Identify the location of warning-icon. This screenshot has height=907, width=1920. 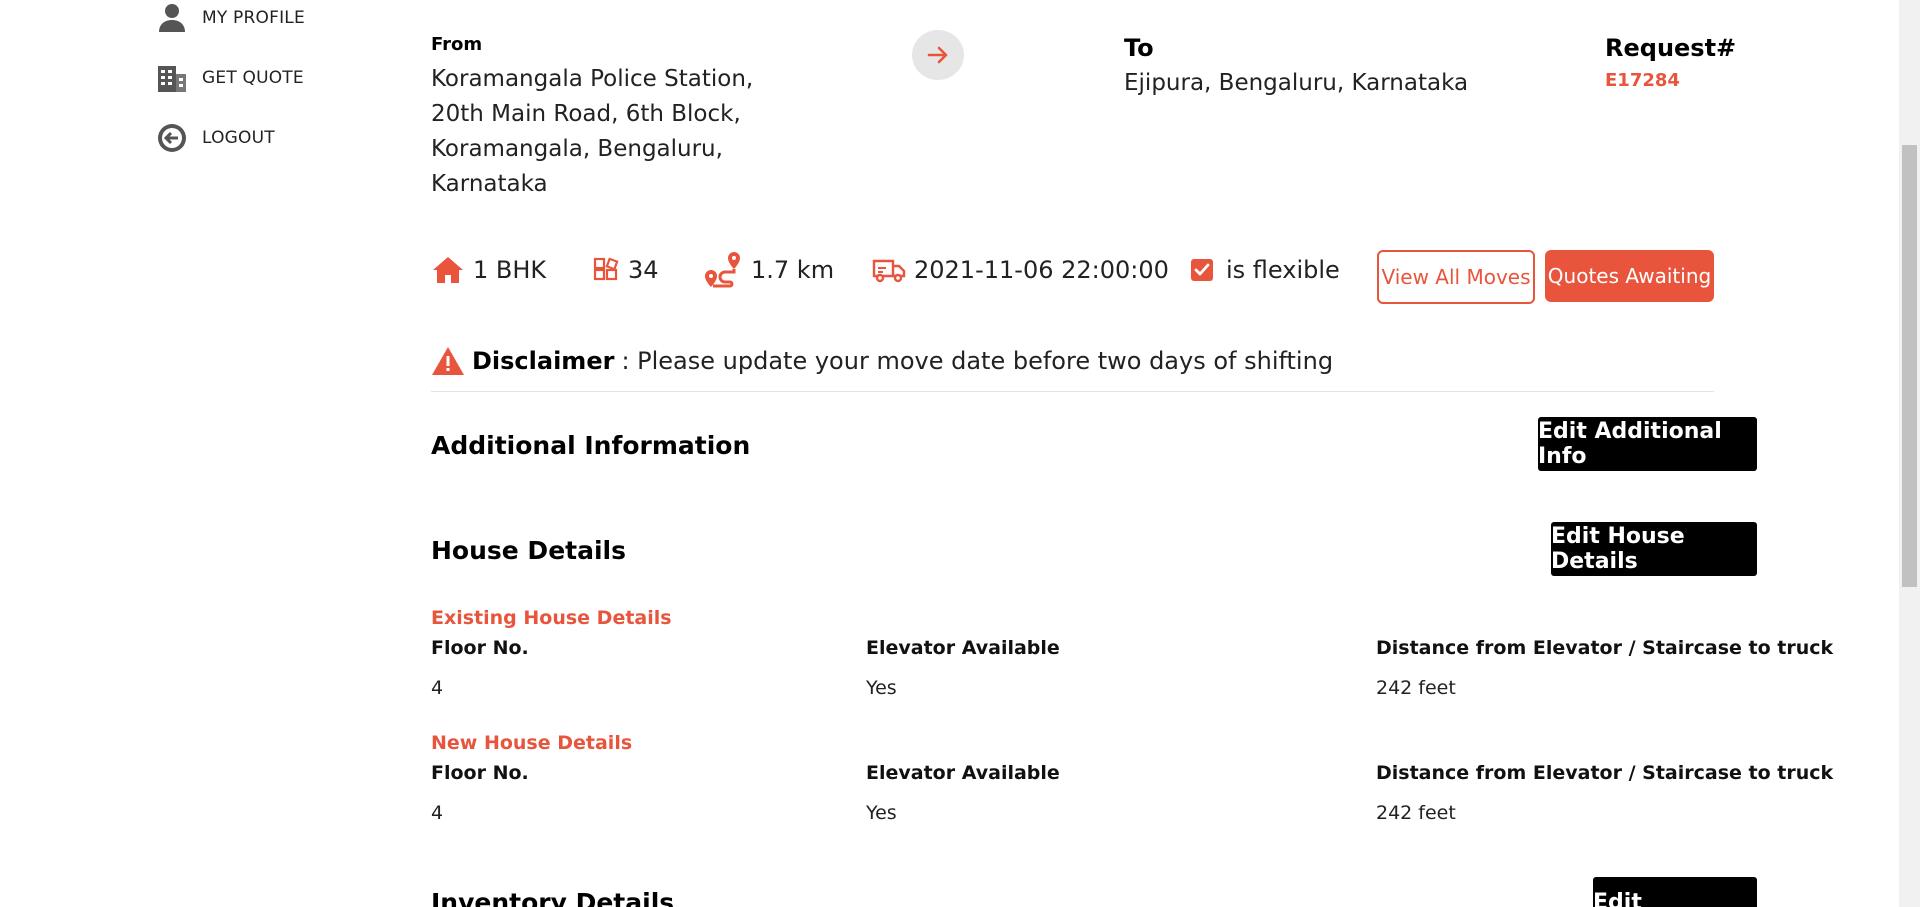
(448, 361).